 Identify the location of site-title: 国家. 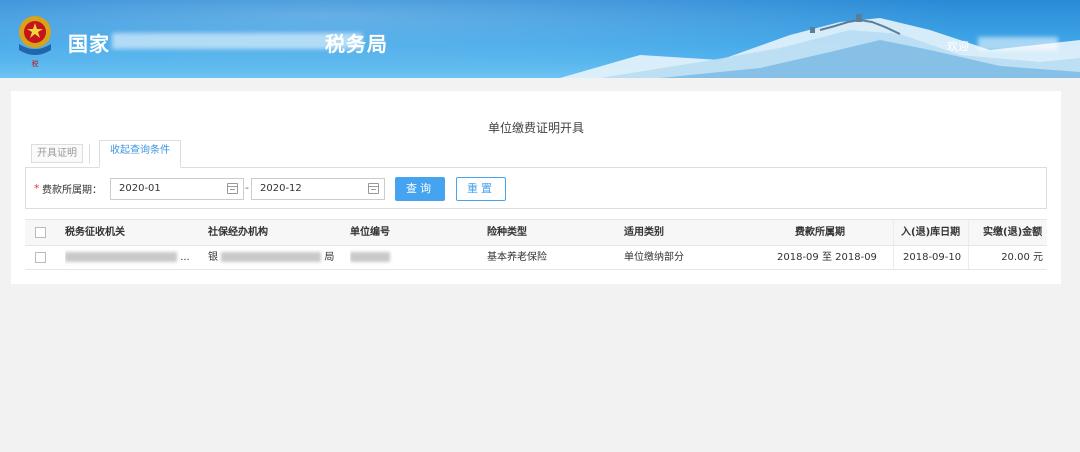
(89, 42).